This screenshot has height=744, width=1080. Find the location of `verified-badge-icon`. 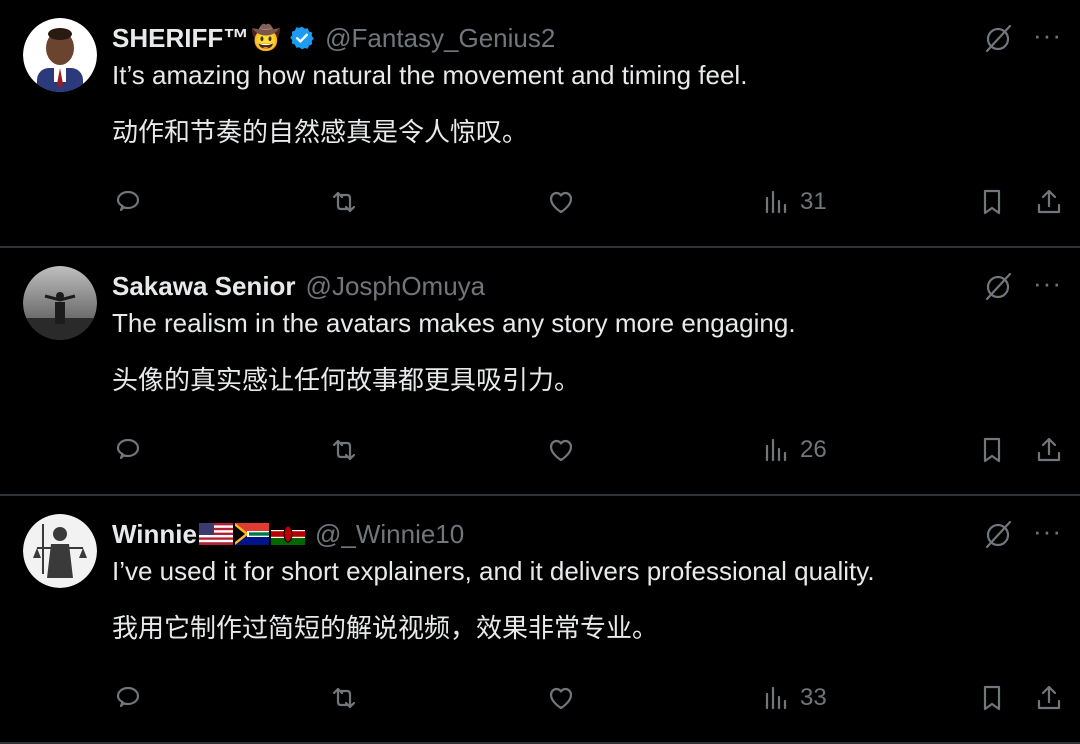

verified-badge-icon is located at coordinates (302, 38).